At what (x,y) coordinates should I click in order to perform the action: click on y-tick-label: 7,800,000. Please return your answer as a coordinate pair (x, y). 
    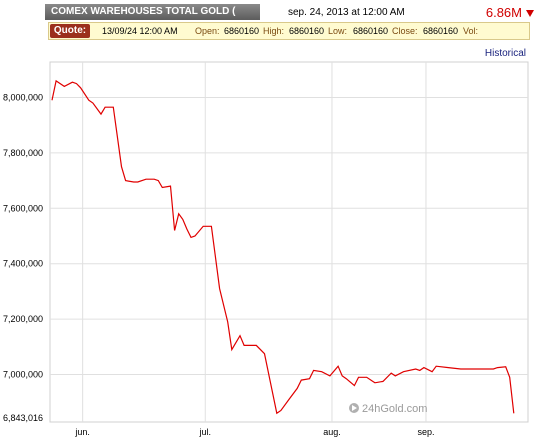
    Looking at the image, I should click on (23, 153).